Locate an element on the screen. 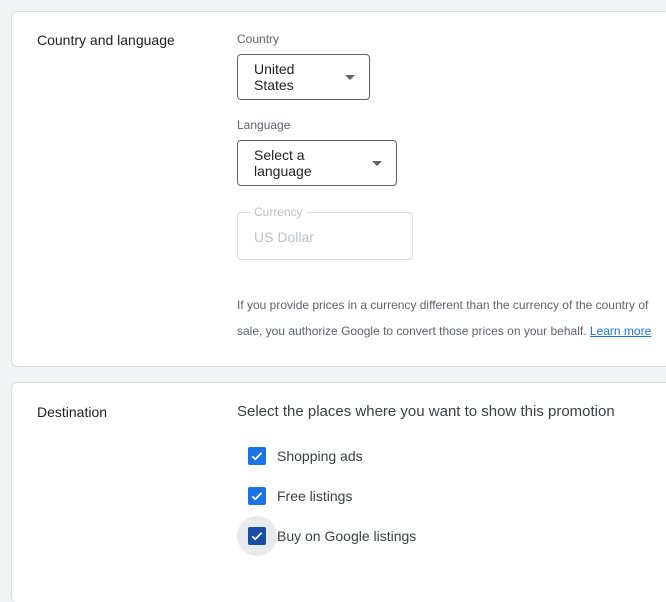  country-select-value: United States is located at coordinates (274, 77).